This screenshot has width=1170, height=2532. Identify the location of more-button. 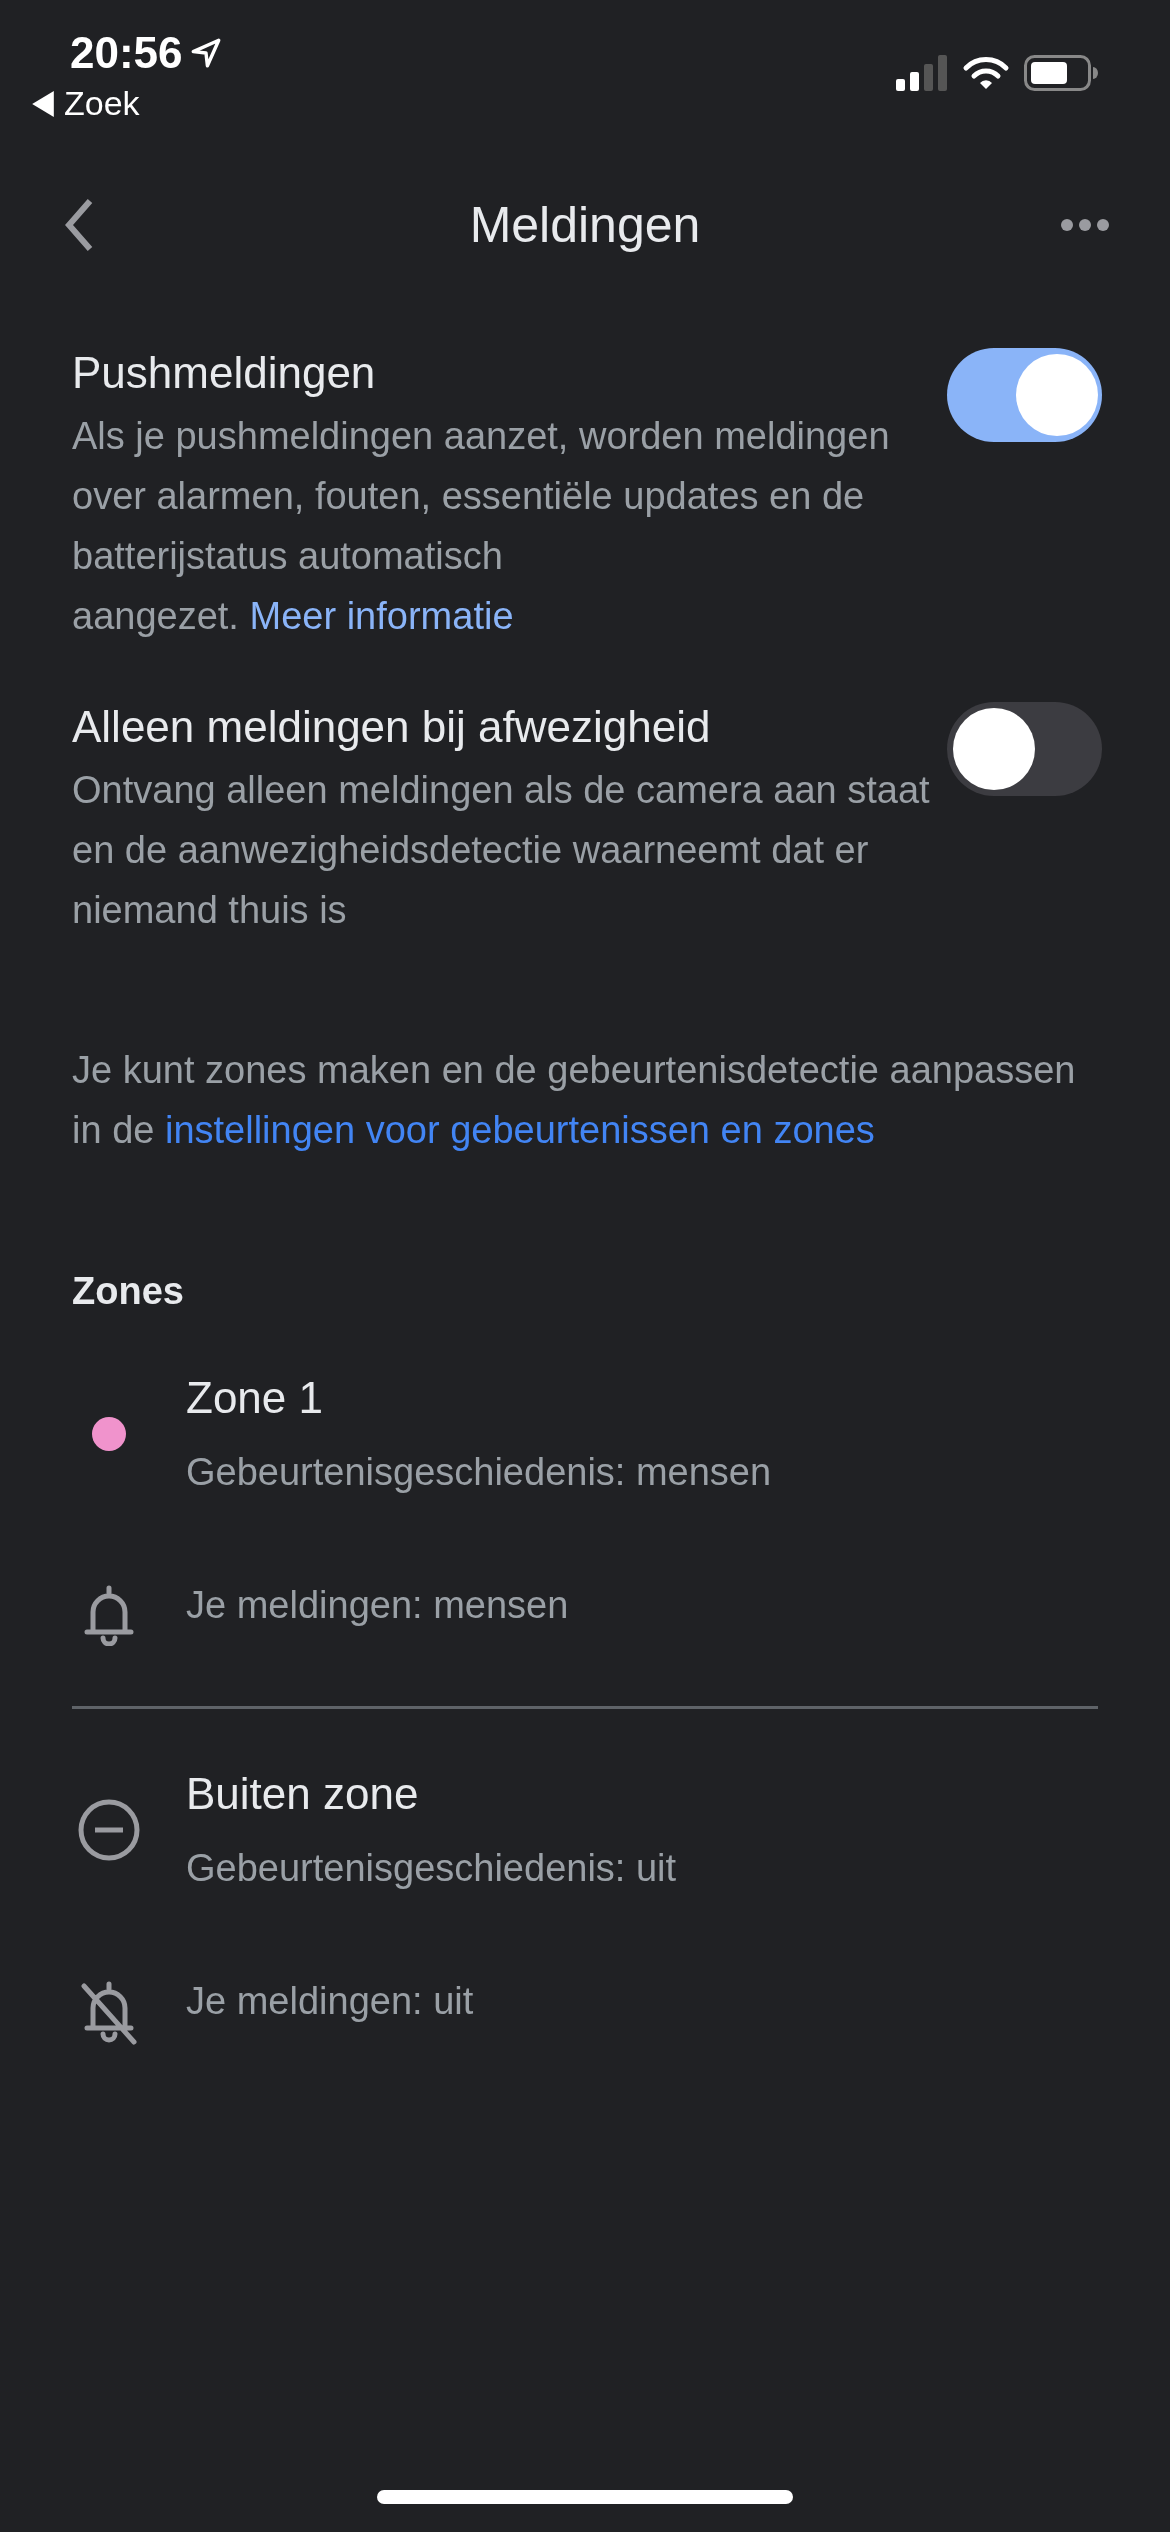
(1085, 225).